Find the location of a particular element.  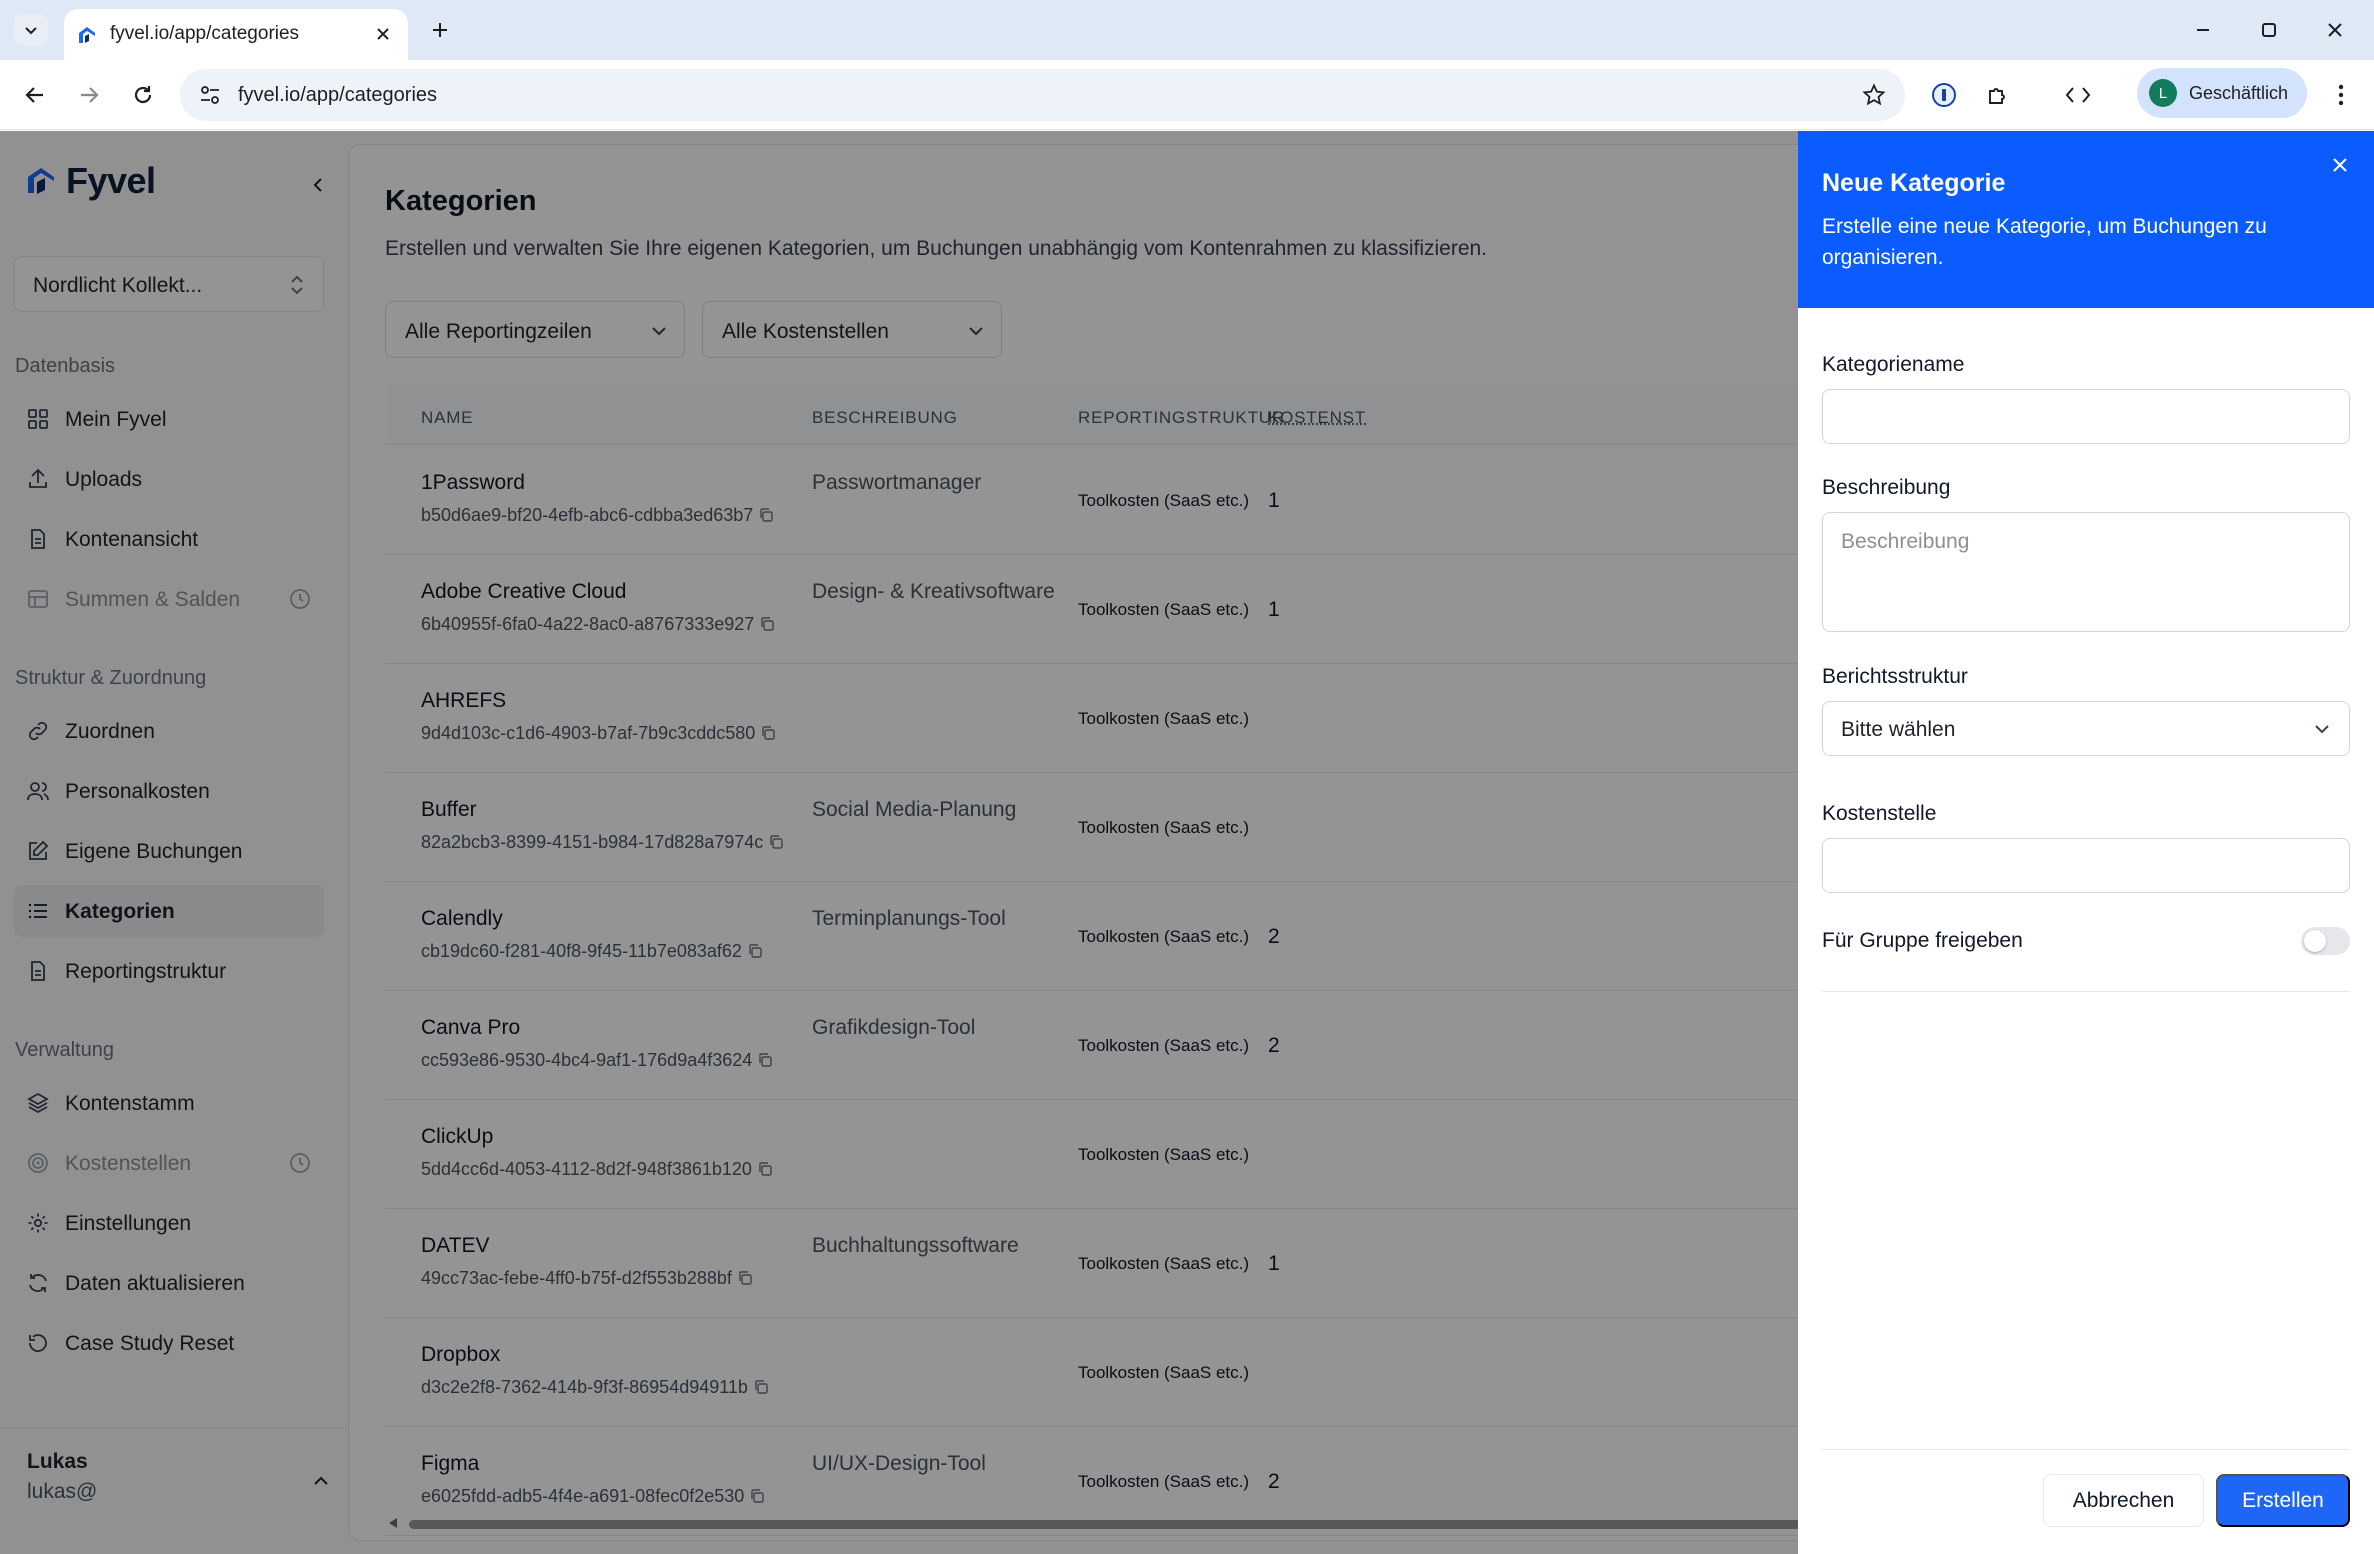

window-close-button is located at coordinates (2335, 30).